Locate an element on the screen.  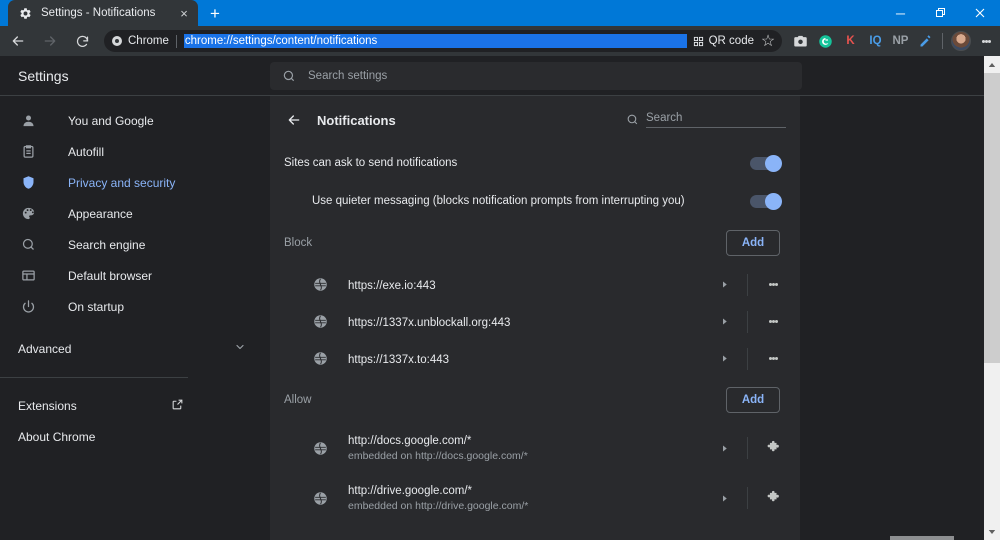
vertical-scrollbar is located at coordinates (992, 298).